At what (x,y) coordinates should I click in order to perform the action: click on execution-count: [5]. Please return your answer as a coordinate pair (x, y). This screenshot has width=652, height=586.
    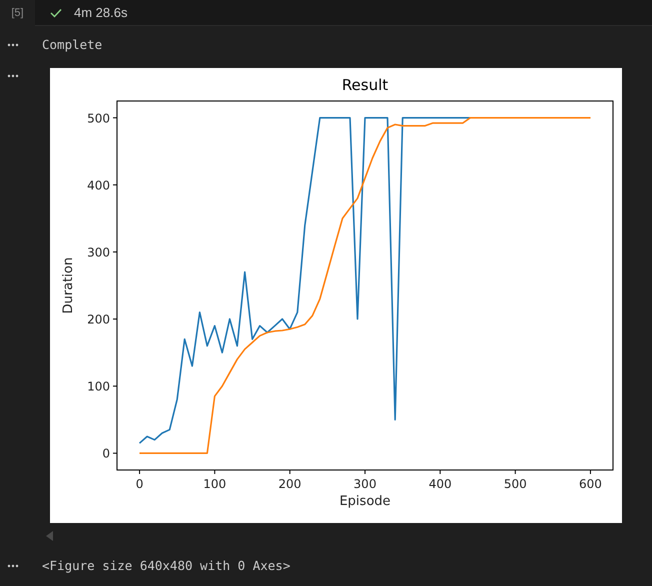
    Looking at the image, I should click on (17, 13).